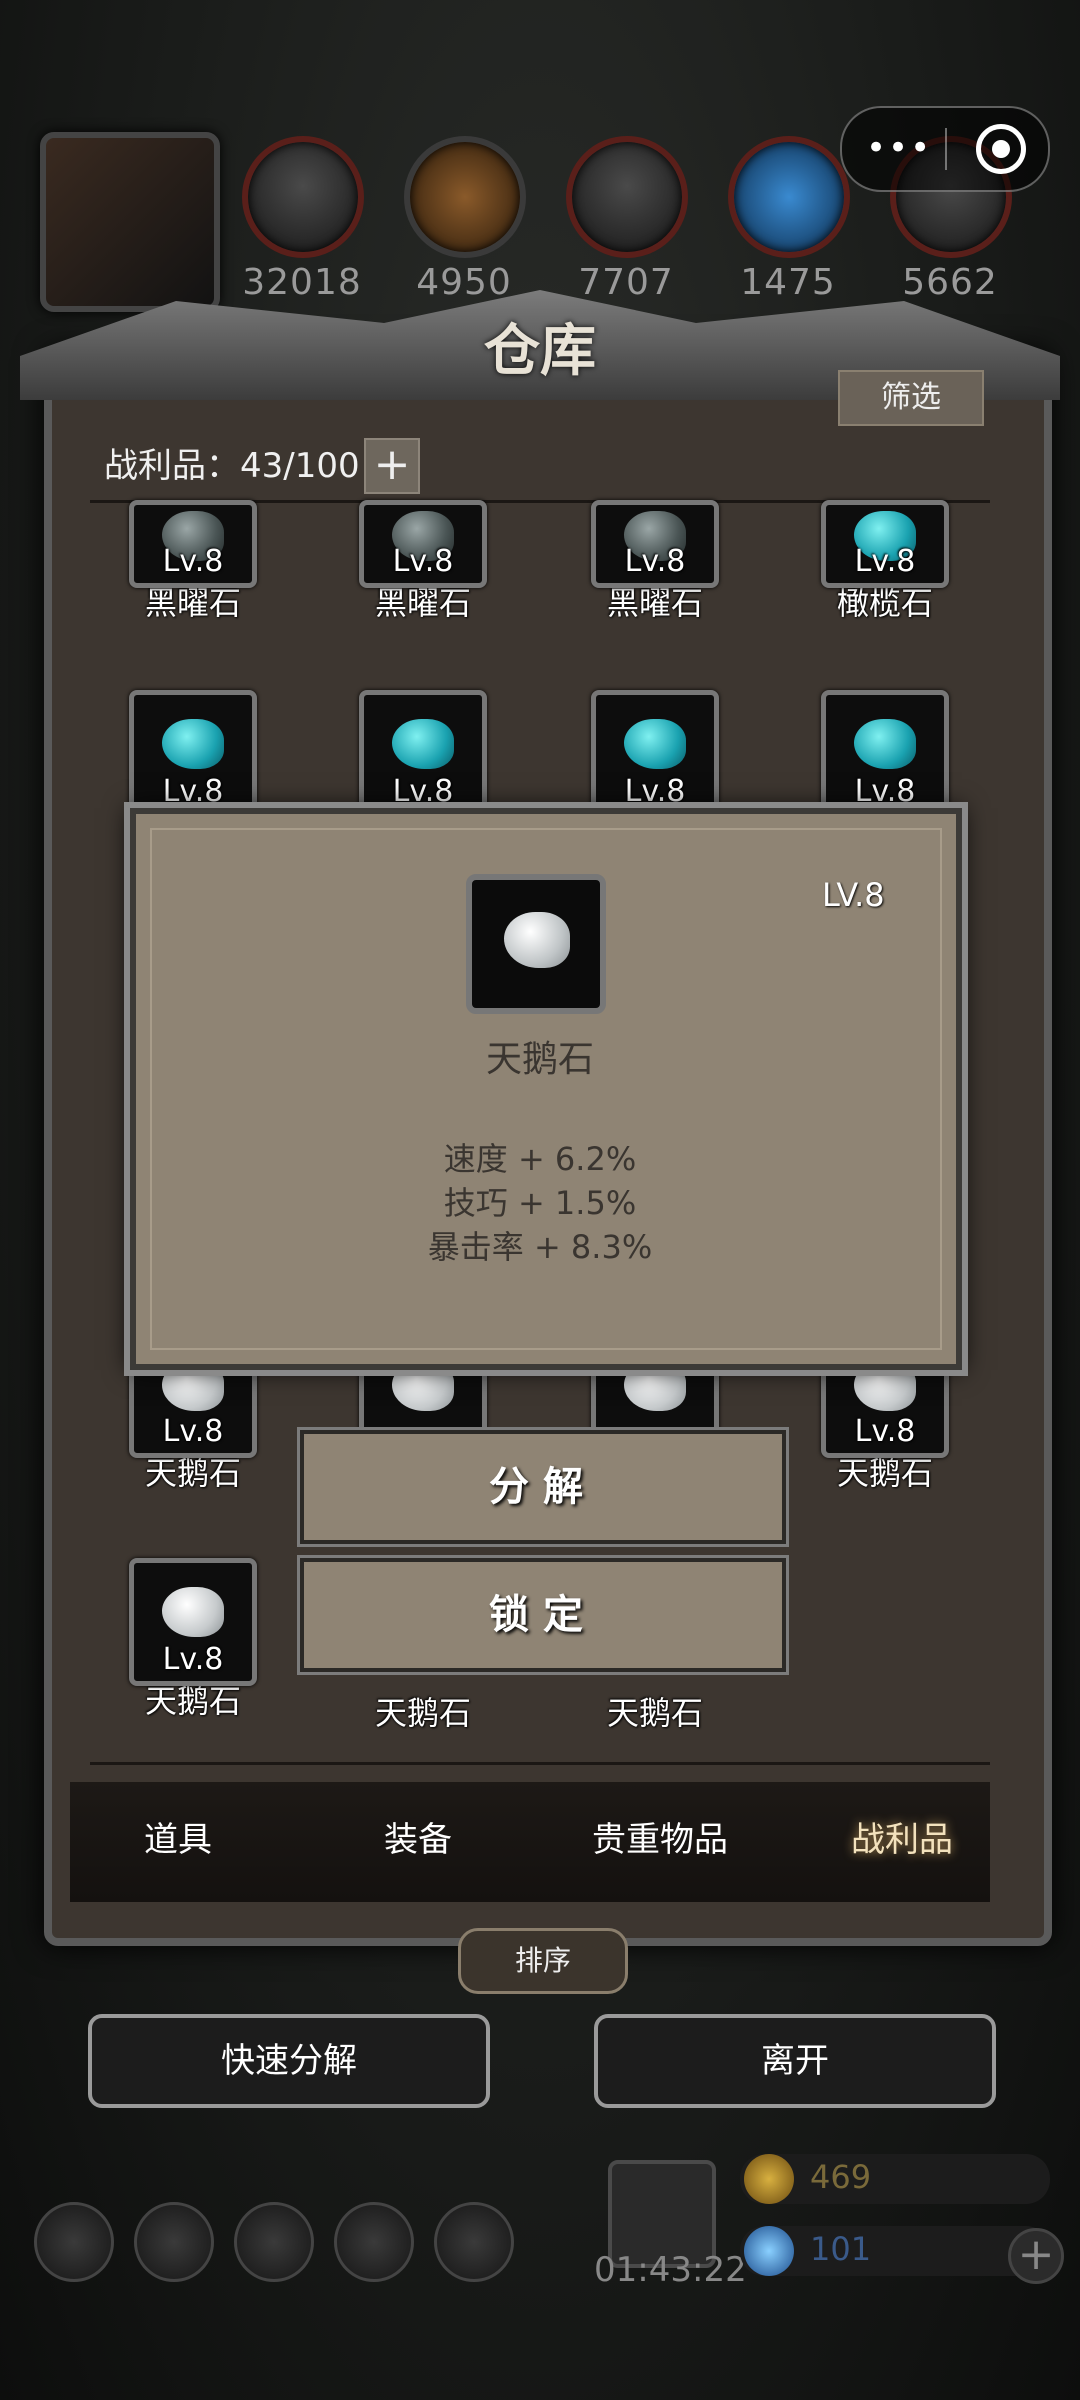  Describe the element at coordinates (474, 2242) in the screenshot. I see `shop-icon` at that location.